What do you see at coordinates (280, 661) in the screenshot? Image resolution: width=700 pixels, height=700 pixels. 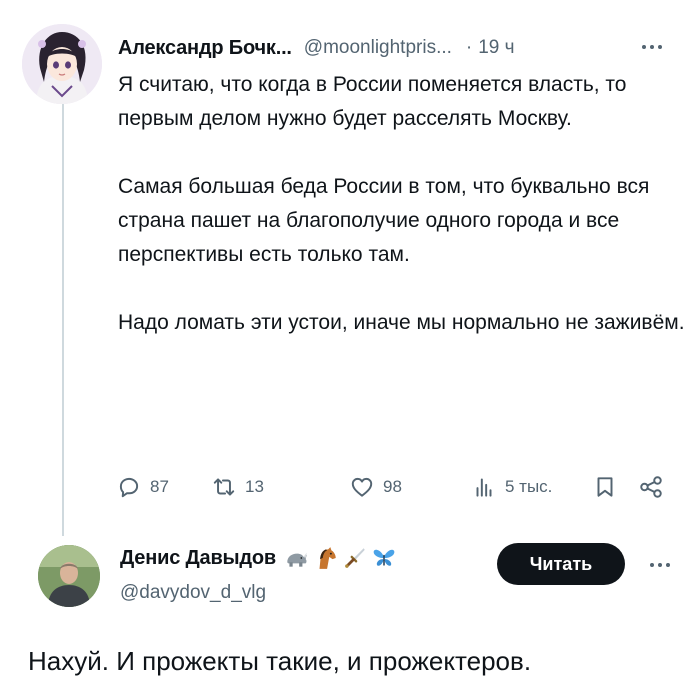 I see `reply-body: Нахуй. И прожекты такие, и прожектеров.` at bounding box center [280, 661].